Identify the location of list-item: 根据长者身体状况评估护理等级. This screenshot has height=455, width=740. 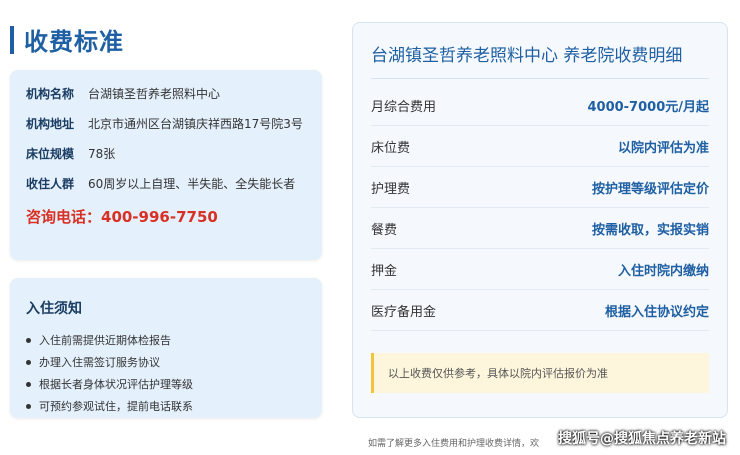
(166, 384).